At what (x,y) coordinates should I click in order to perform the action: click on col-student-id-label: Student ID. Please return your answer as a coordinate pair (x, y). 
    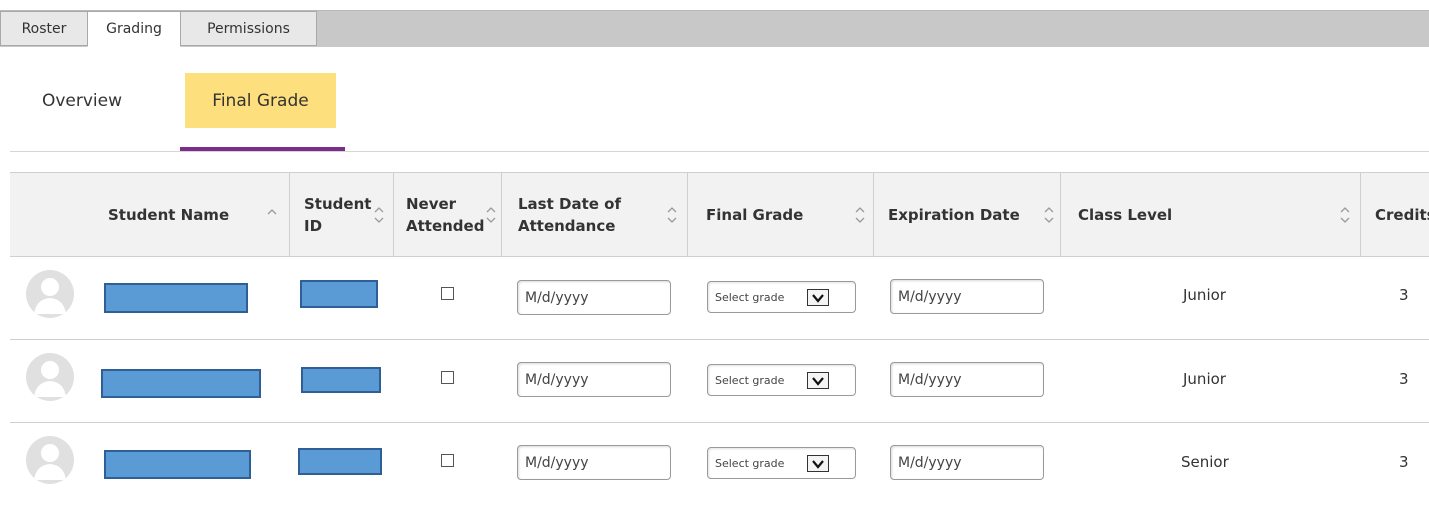
    Looking at the image, I should click on (338, 214).